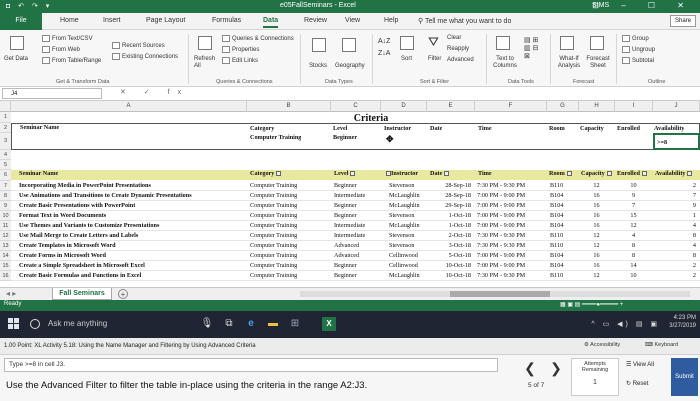 Image resolution: width=700 pixels, height=401 pixels. What do you see at coordinates (229, 324) in the screenshot?
I see `task-view-icon: ⧉` at bounding box center [229, 324].